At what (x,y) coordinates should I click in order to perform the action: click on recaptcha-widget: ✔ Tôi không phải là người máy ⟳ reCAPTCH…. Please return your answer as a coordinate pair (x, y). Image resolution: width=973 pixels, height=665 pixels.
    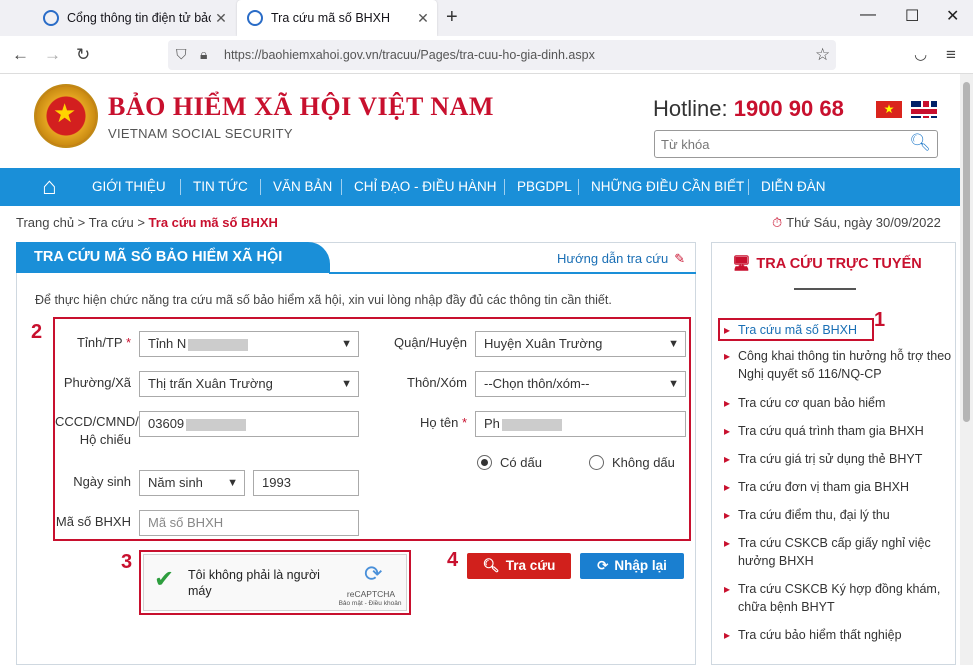
    Looking at the image, I should click on (275, 582).